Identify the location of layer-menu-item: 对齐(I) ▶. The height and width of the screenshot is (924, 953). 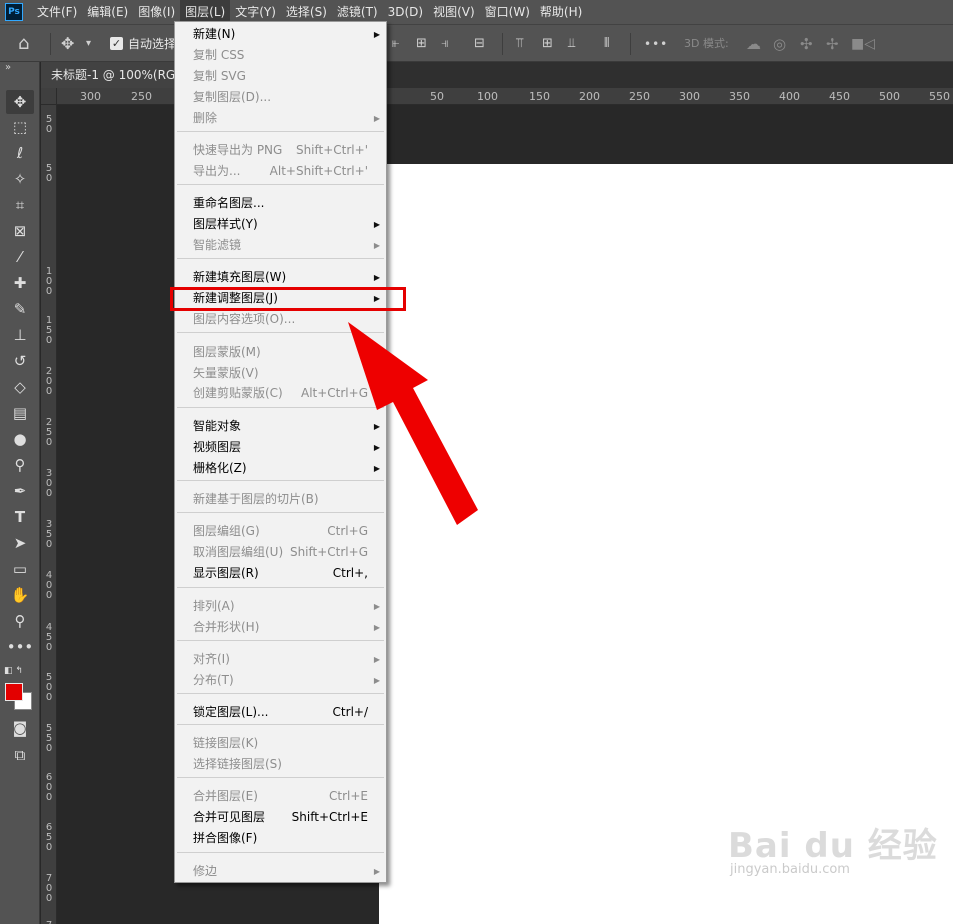
(280, 659).